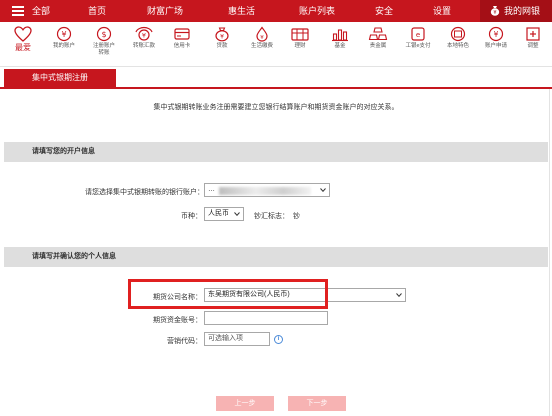  Describe the element at coordinates (317, 11) in the screenshot. I see `nav-account-list: 账户列表` at that location.